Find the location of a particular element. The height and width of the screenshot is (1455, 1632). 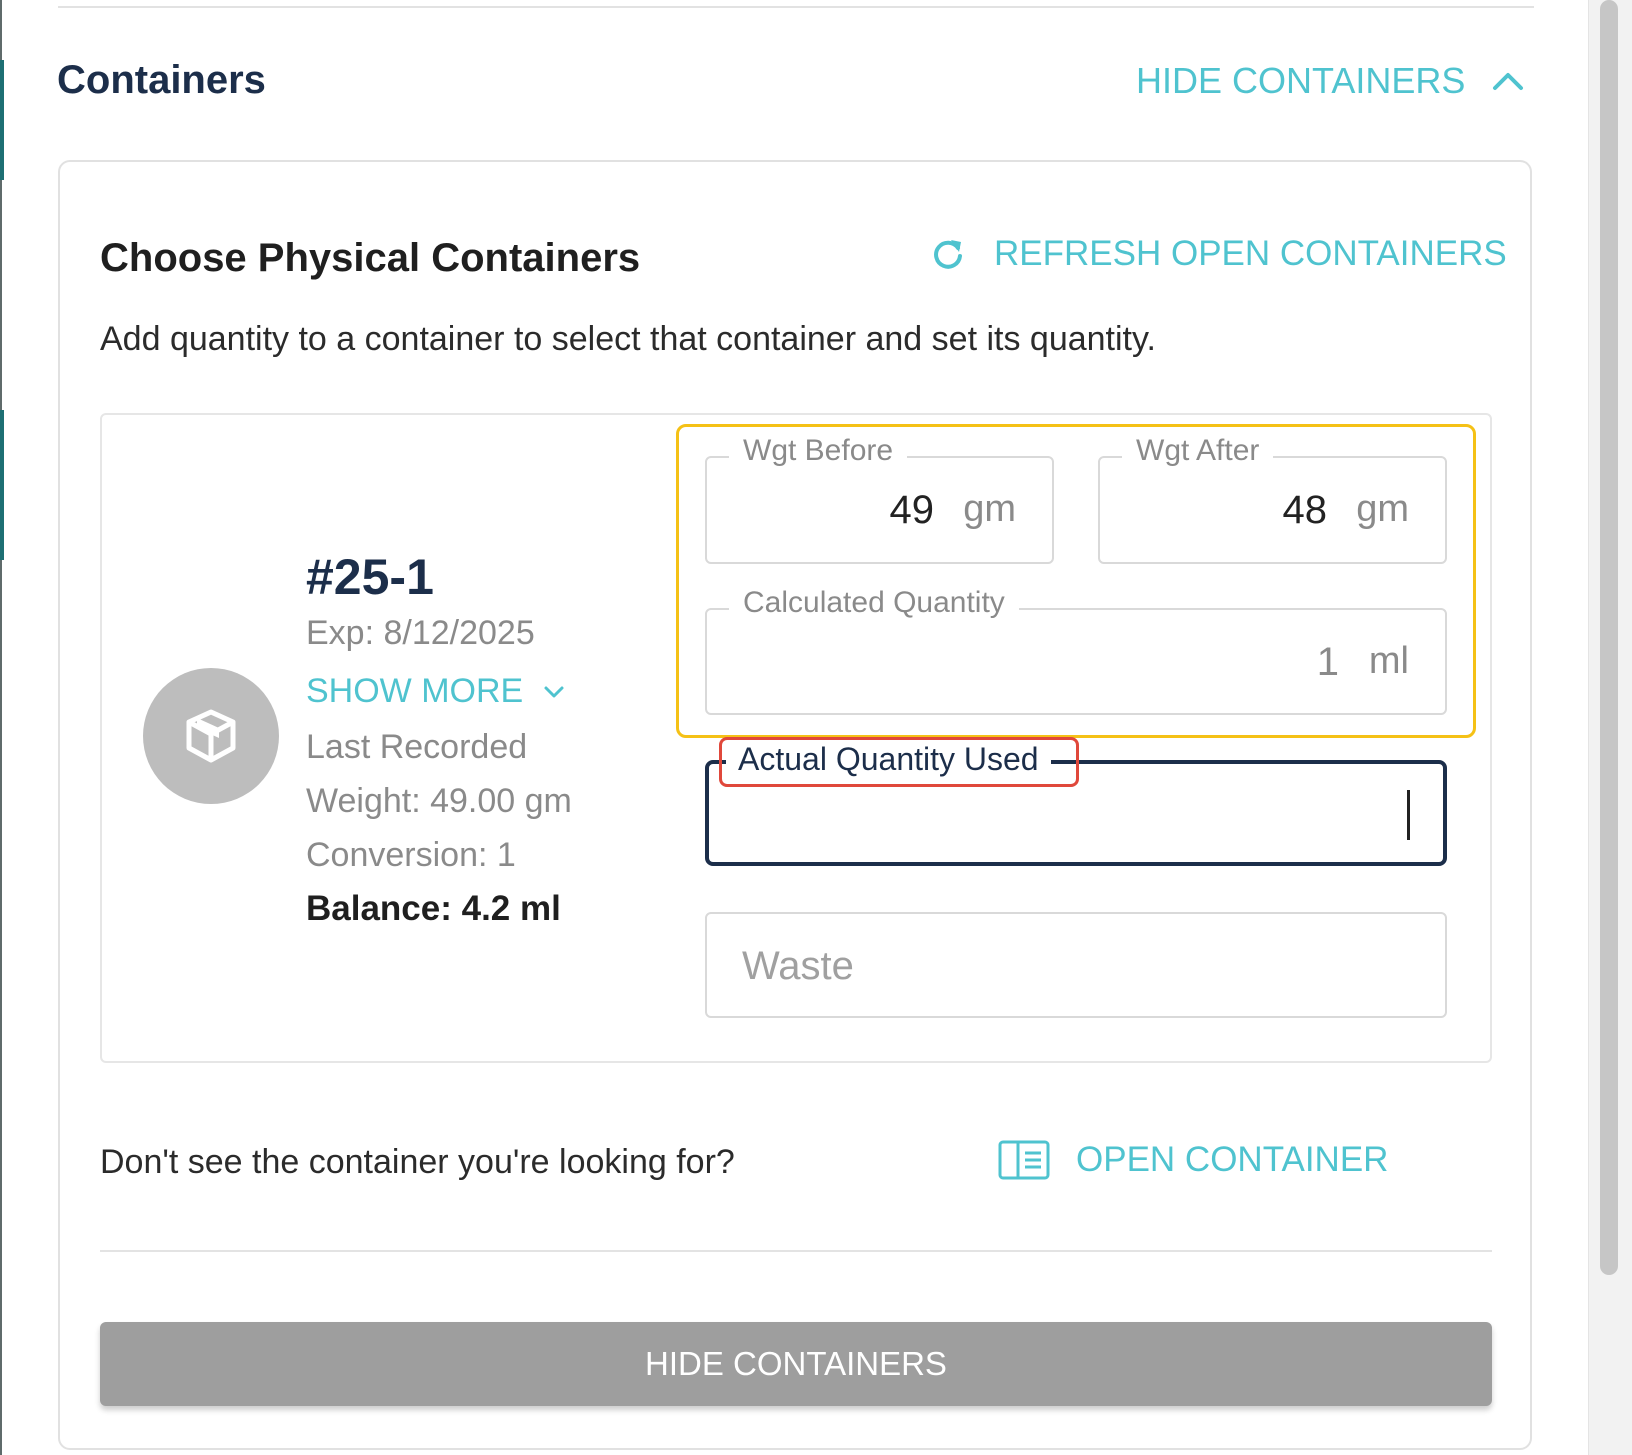

refresh-label: REFRESH OPEN CONTAINERS is located at coordinates (1250, 253).